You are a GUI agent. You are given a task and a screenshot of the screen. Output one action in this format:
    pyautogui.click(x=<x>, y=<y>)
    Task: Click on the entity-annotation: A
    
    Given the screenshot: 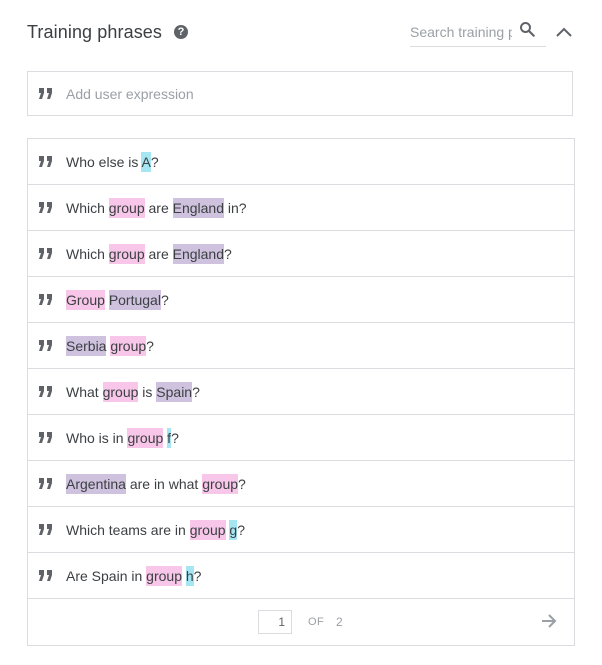 What is the action you would take?
    pyautogui.click(x=146, y=161)
    